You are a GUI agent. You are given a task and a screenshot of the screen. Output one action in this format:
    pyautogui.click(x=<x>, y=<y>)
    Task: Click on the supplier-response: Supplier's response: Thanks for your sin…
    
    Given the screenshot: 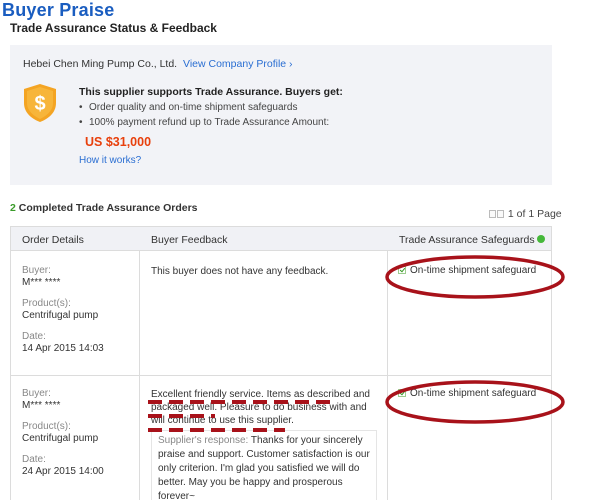 What is the action you would take?
    pyautogui.click(x=264, y=465)
    